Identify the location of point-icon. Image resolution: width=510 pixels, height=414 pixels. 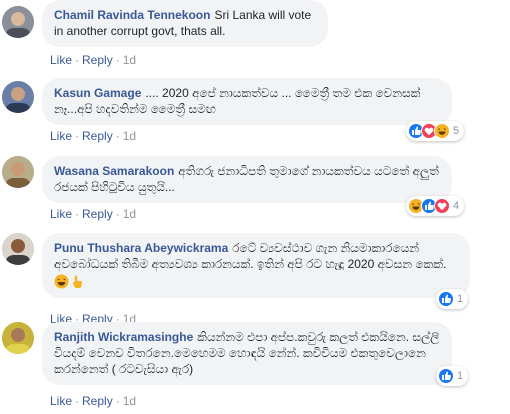
(77, 281).